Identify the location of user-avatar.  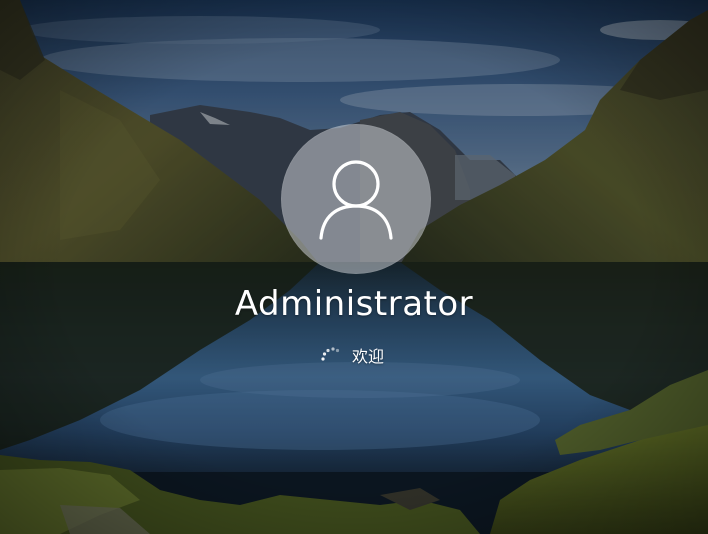
(356, 199).